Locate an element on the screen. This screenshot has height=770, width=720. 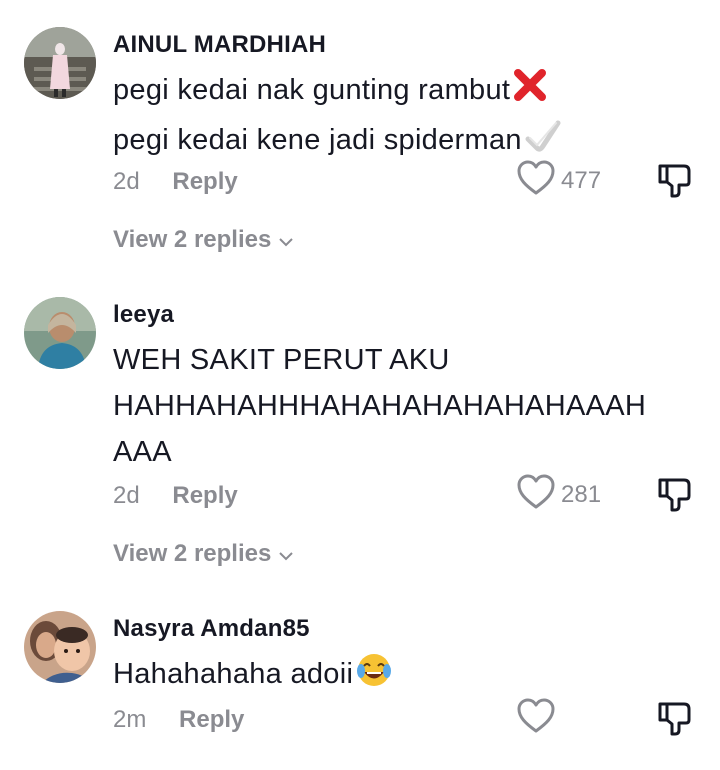
like-count: 281 is located at coordinates (581, 494).